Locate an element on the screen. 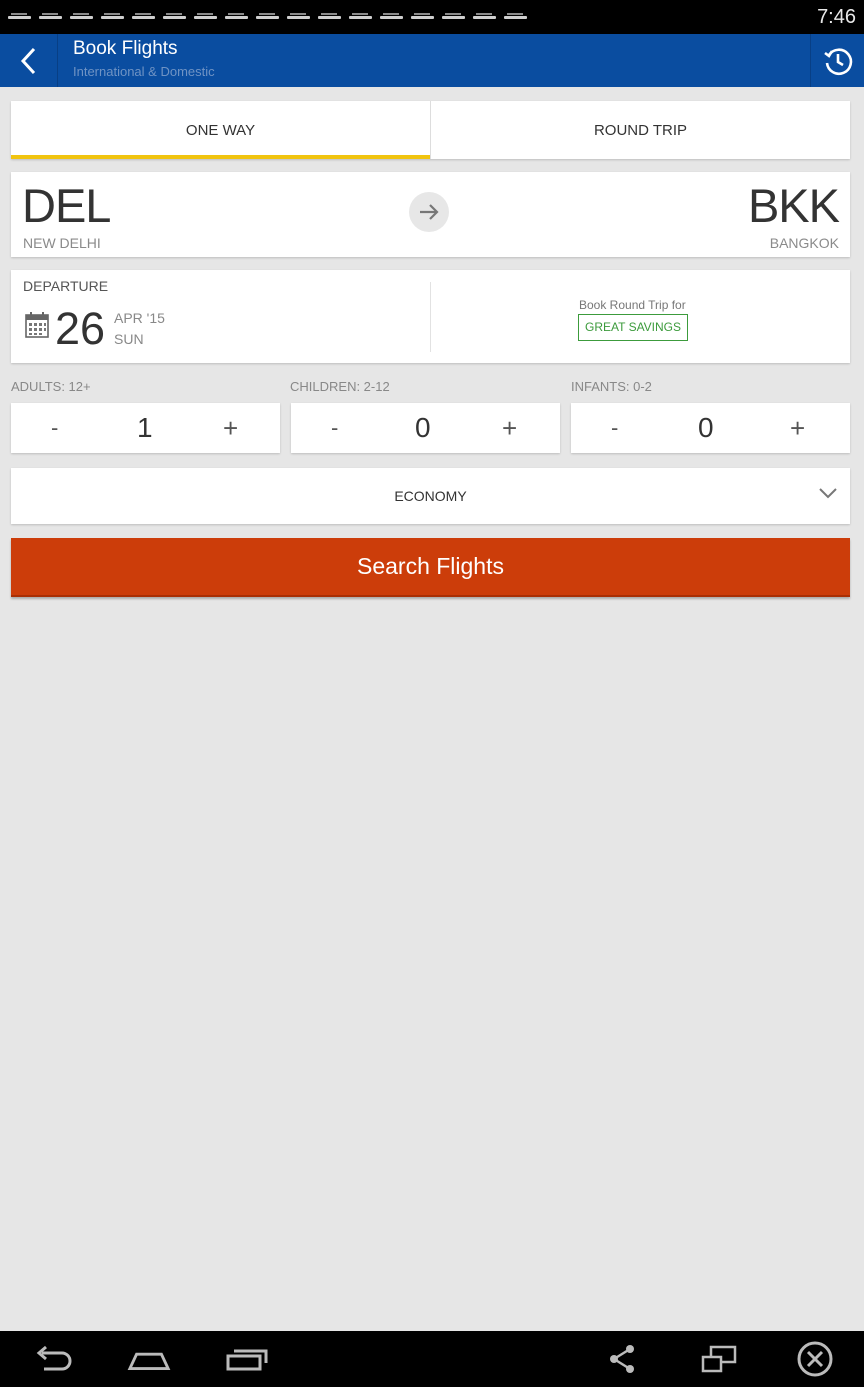  destination-city: BANGKOK is located at coordinates (804, 243).